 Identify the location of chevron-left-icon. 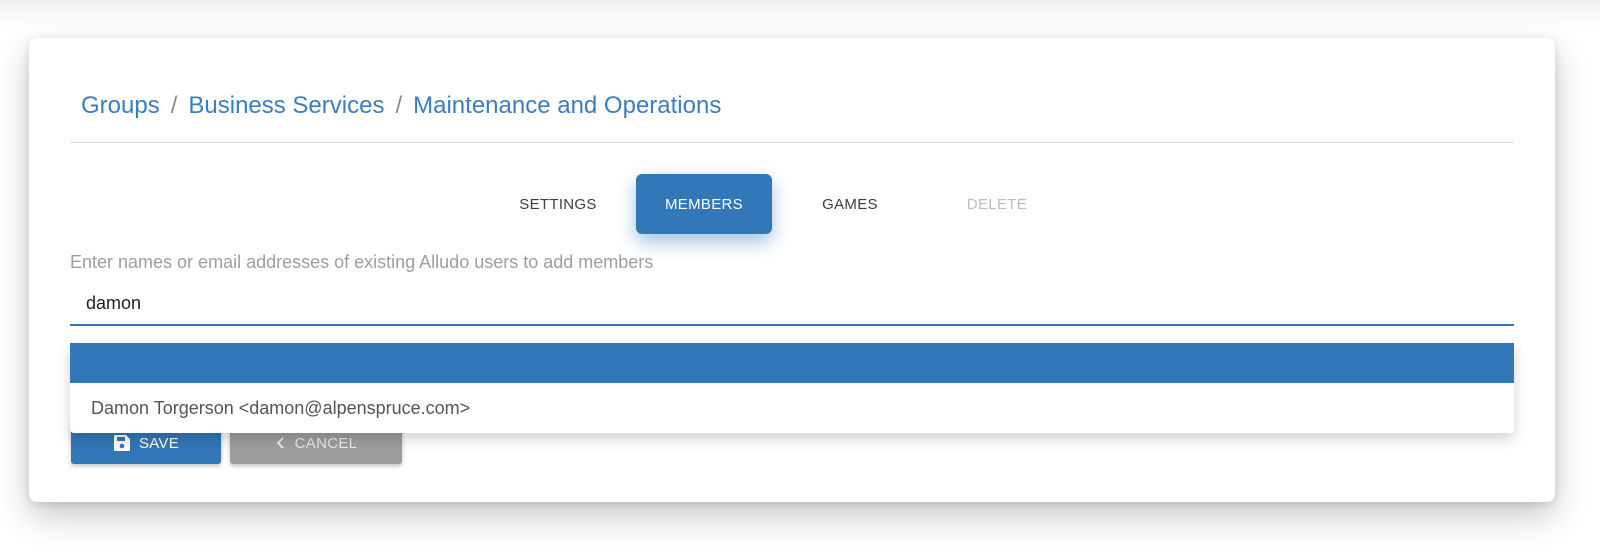
(281, 443).